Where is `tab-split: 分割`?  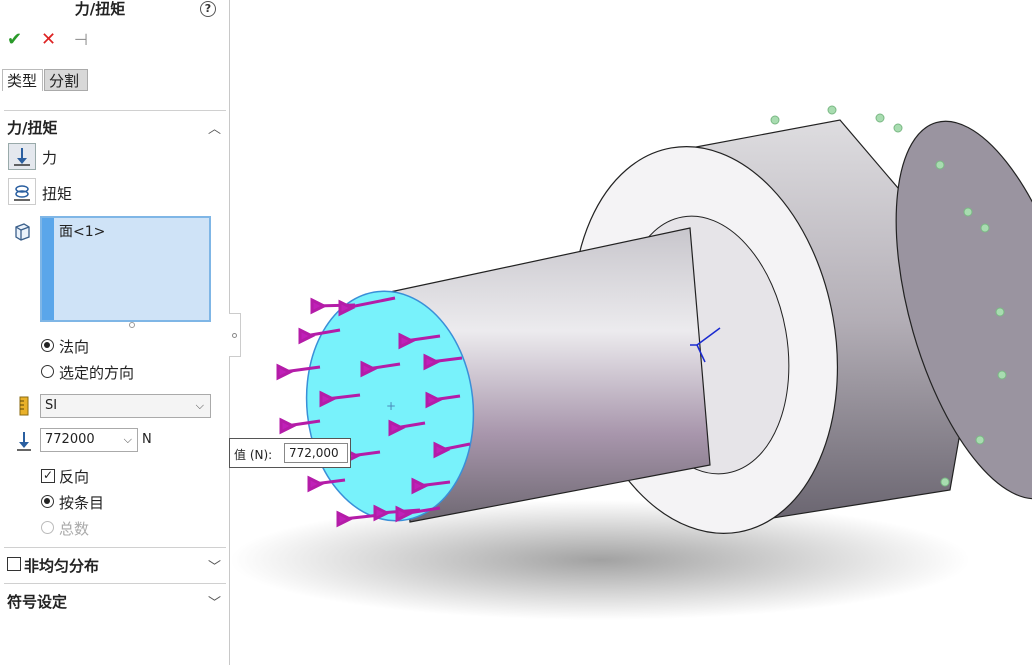 tab-split: 分割 is located at coordinates (66, 80).